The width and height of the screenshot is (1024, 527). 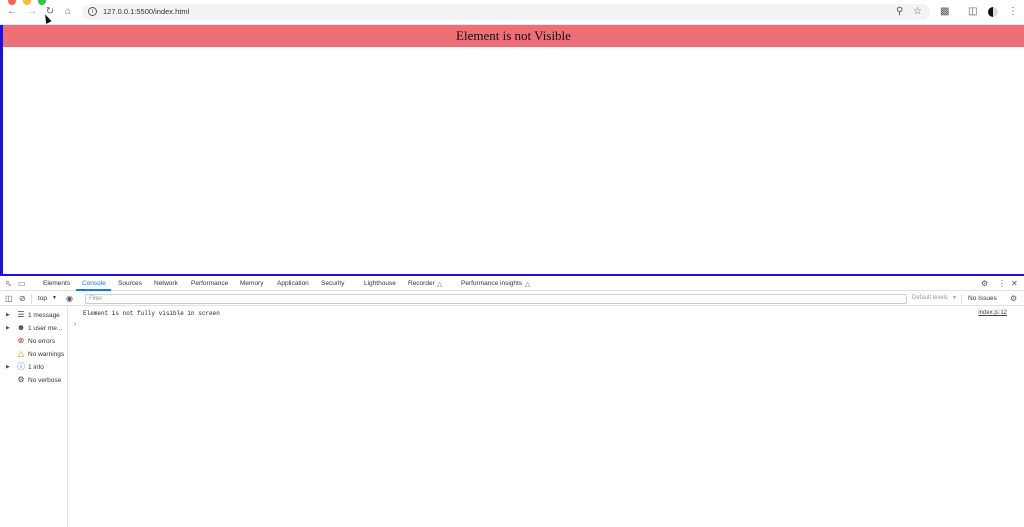 What do you see at coordinates (22, 299) in the screenshot?
I see `clear-console-icon: ⊘` at bounding box center [22, 299].